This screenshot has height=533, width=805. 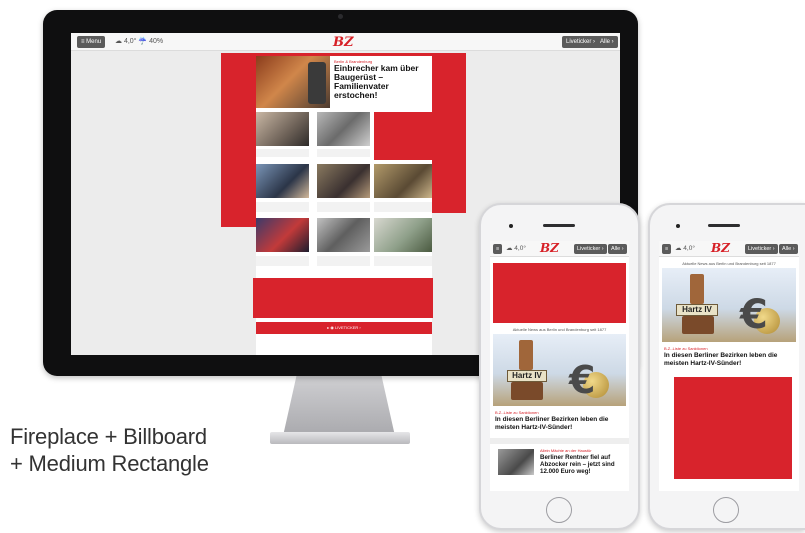 I want to click on phone-1-billboard-ad, so click(x=559, y=293).